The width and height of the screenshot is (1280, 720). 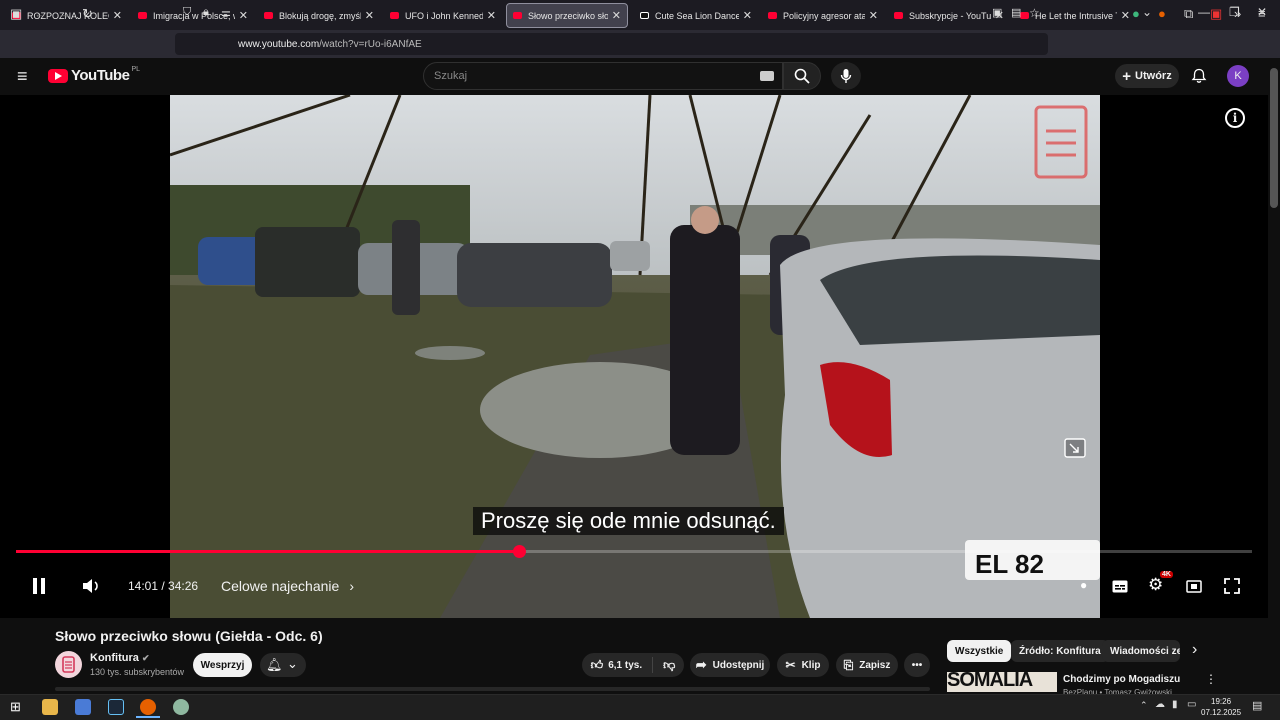 What do you see at coordinates (1141, 651) in the screenshot?
I see `chip-news: Wiadomości ze` at bounding box center [1141, 651].